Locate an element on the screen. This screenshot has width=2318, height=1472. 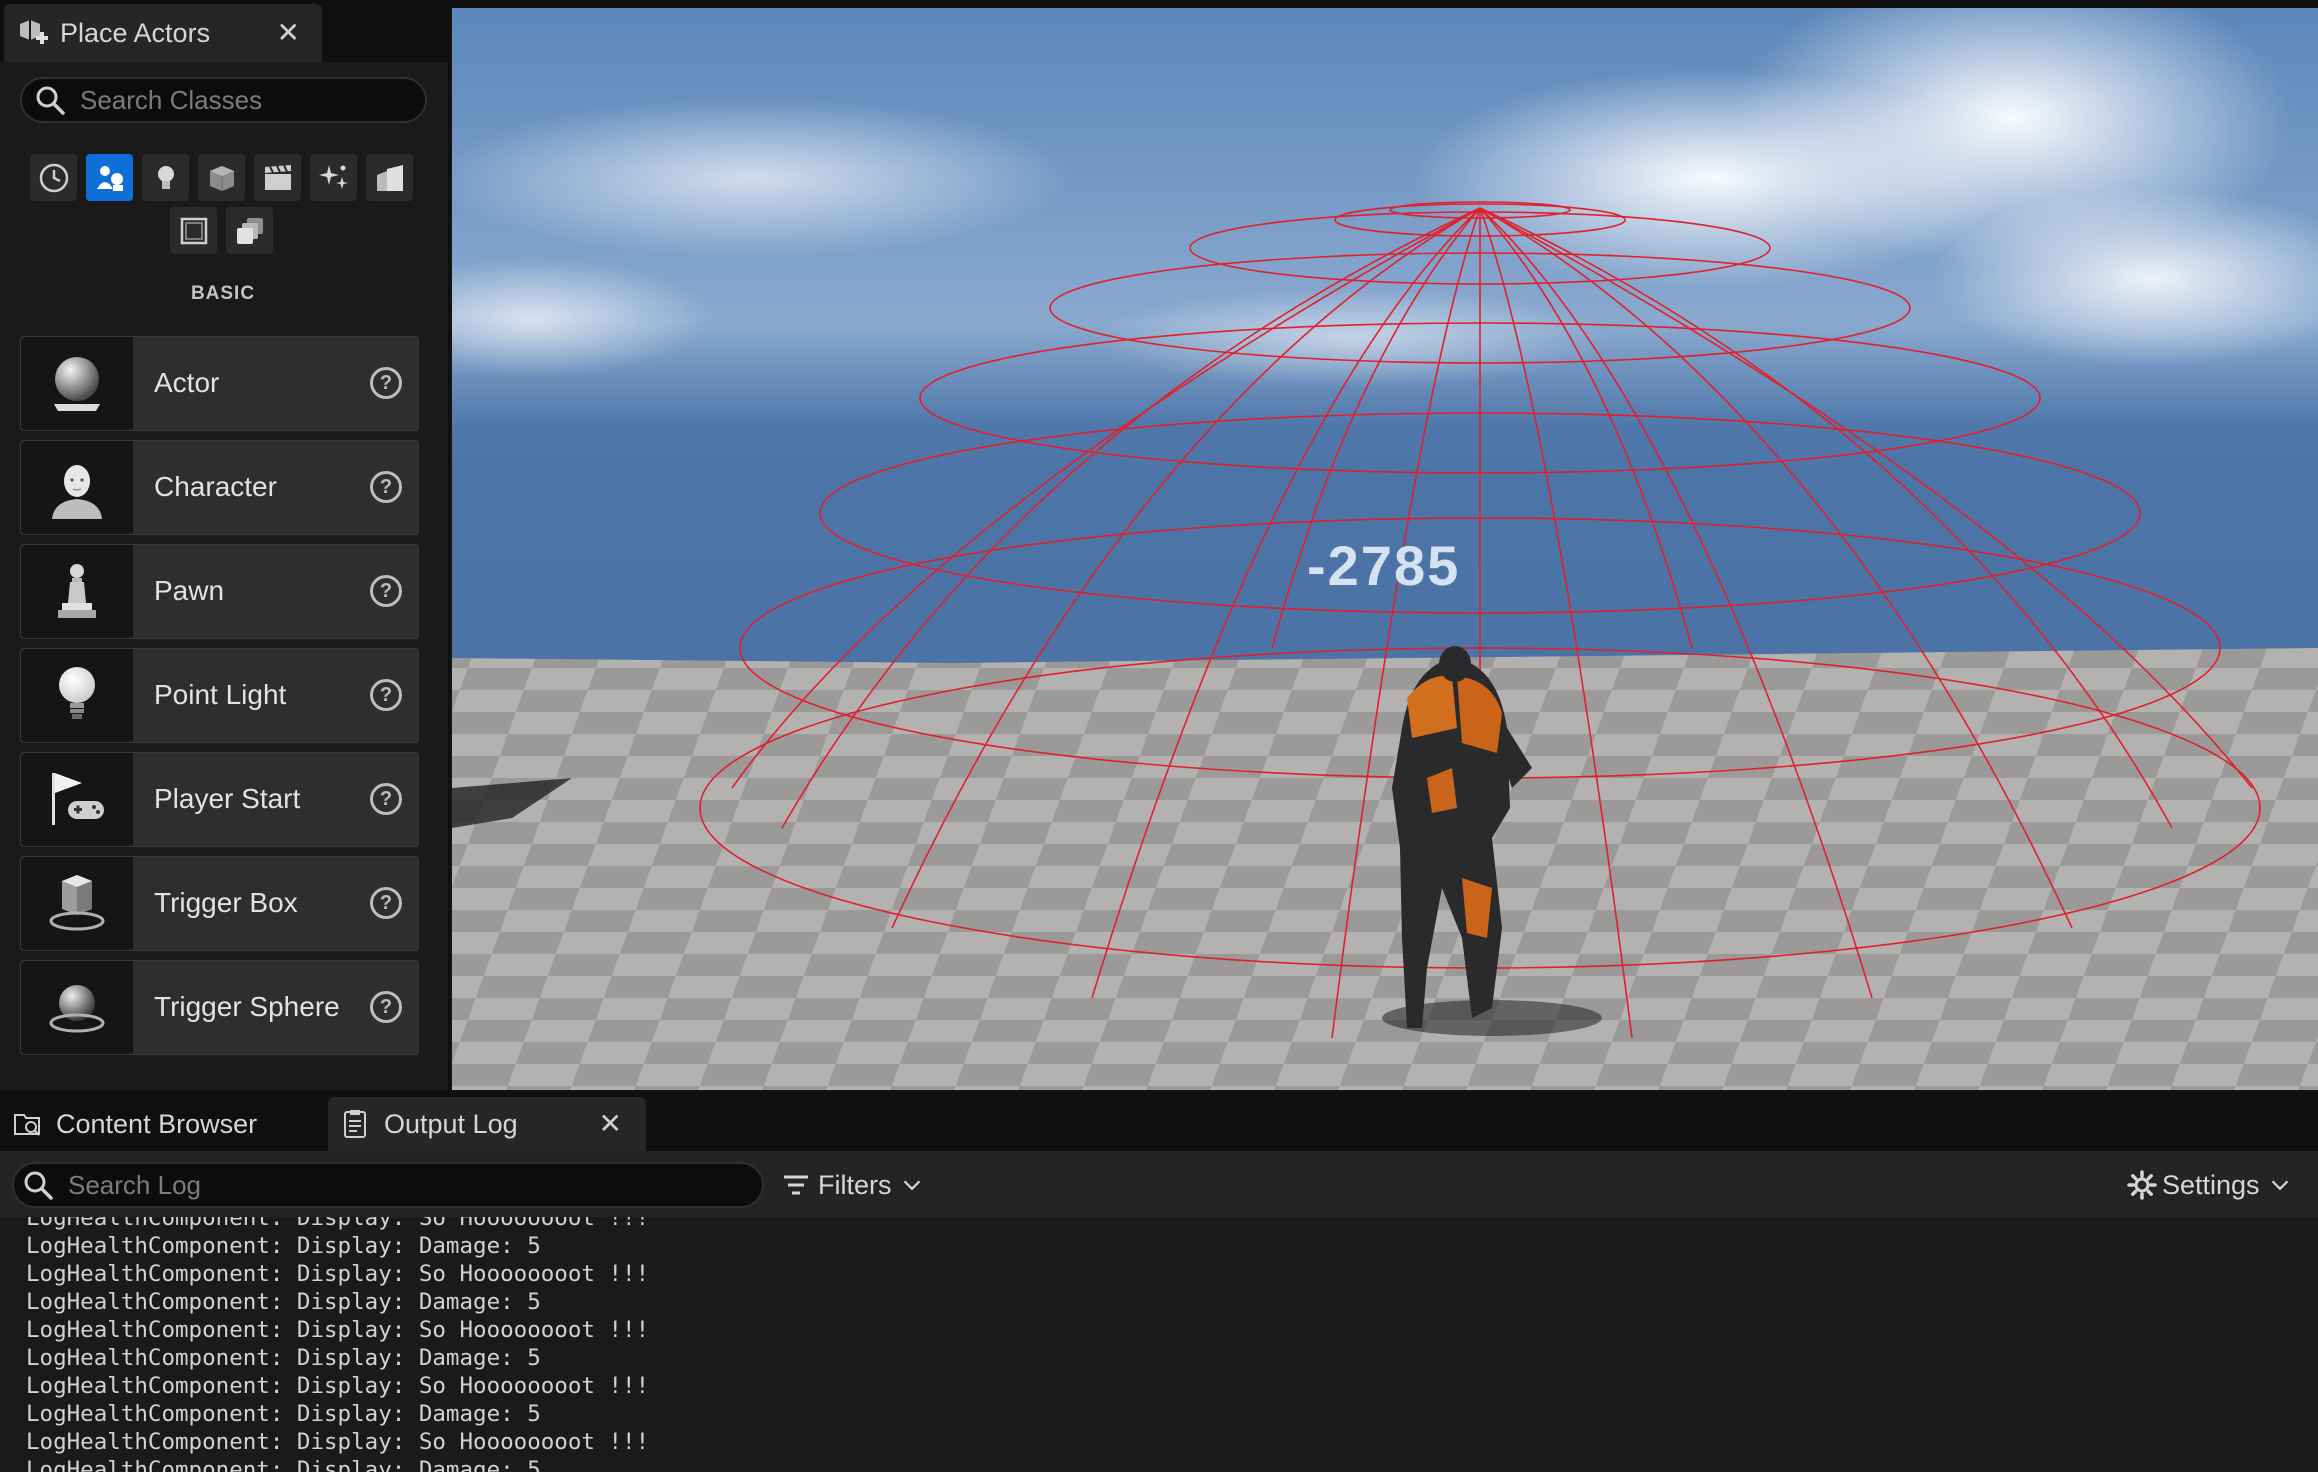
tab-place-actors: Place Actors ✕ is located at coordinates (163, 33).